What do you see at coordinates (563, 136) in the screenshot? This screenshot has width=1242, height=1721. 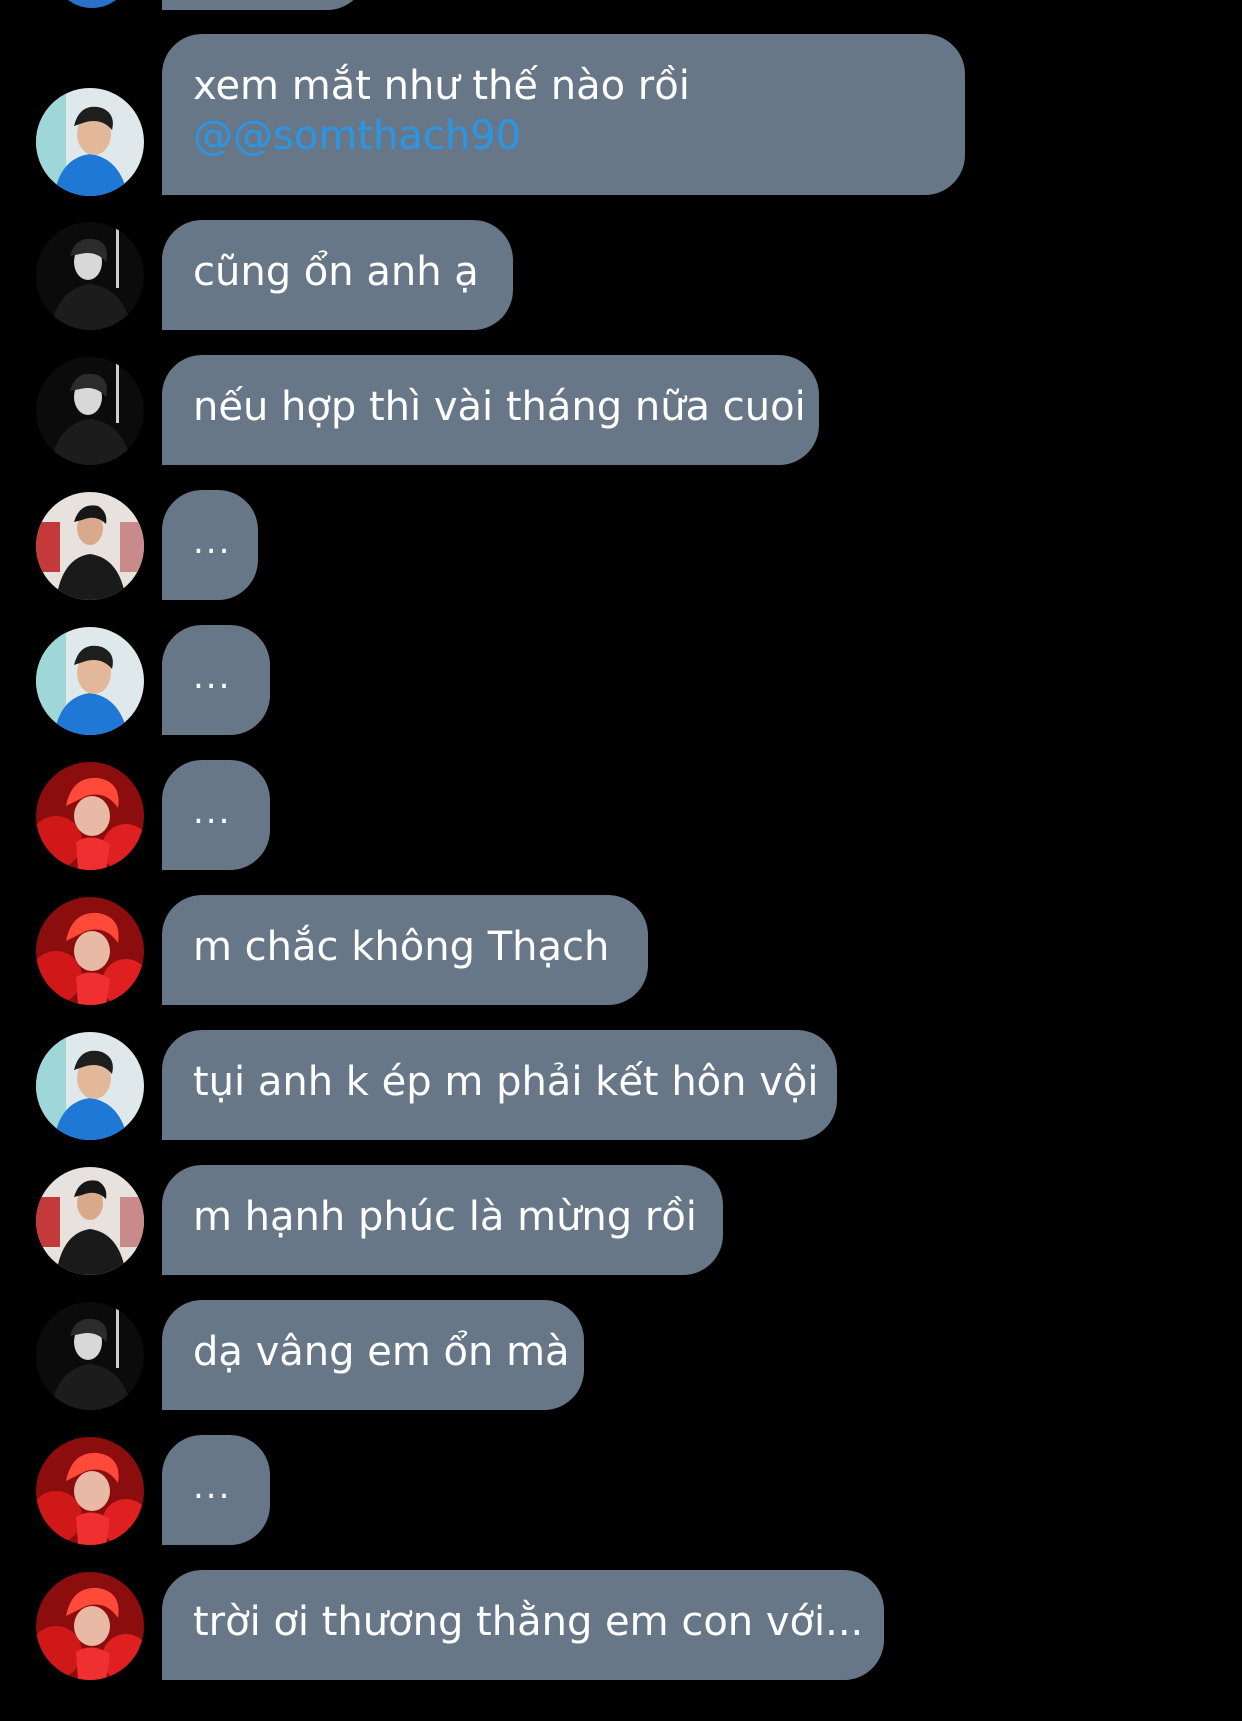 I see `mention-link: @@somthach90` at bounding box center [563, 136].